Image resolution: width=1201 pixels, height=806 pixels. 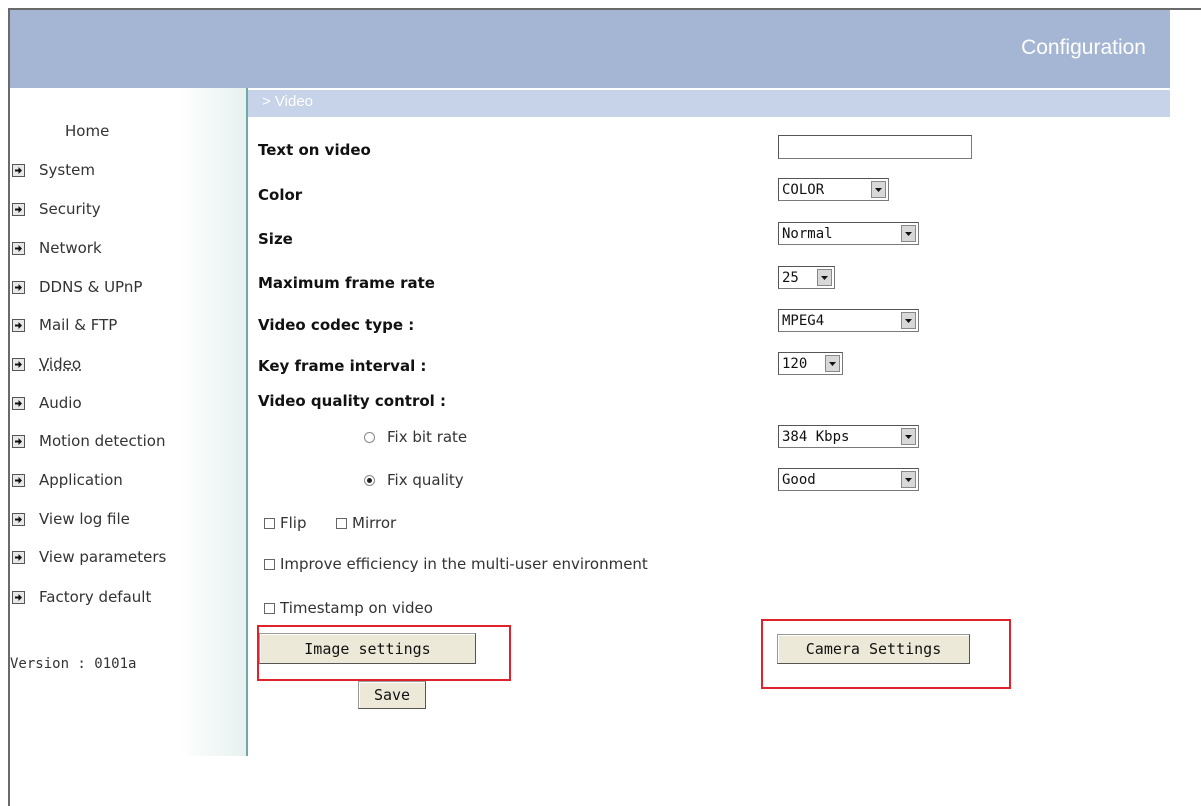 I want to click on sidebar-item-video: Video, so click(x=46, y=364).